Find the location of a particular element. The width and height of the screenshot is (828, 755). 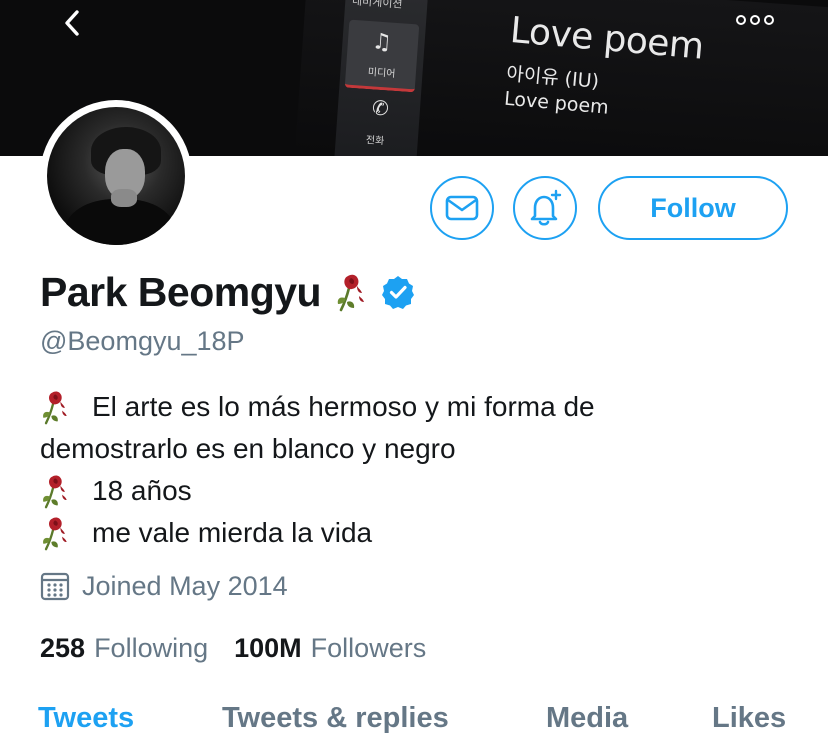

bio-line: 18 años is located at coordinates (420, 491).